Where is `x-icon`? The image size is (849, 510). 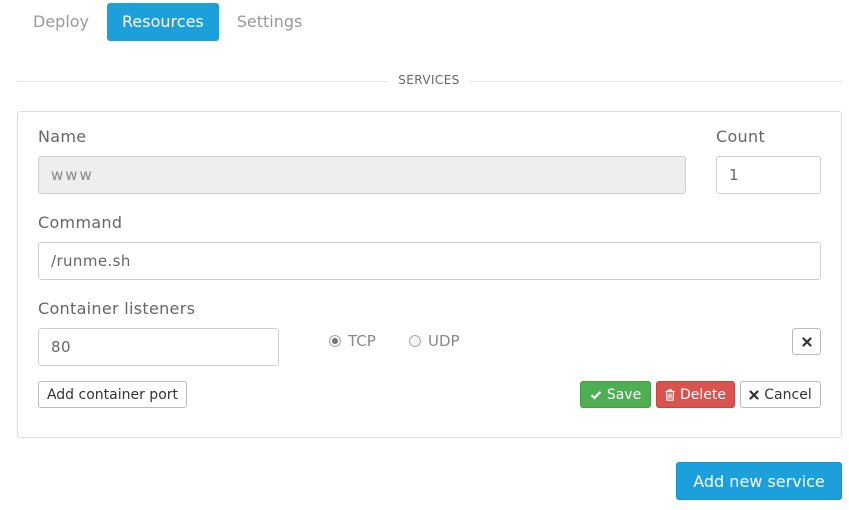 x-icon is located at coordinates (754, 394).